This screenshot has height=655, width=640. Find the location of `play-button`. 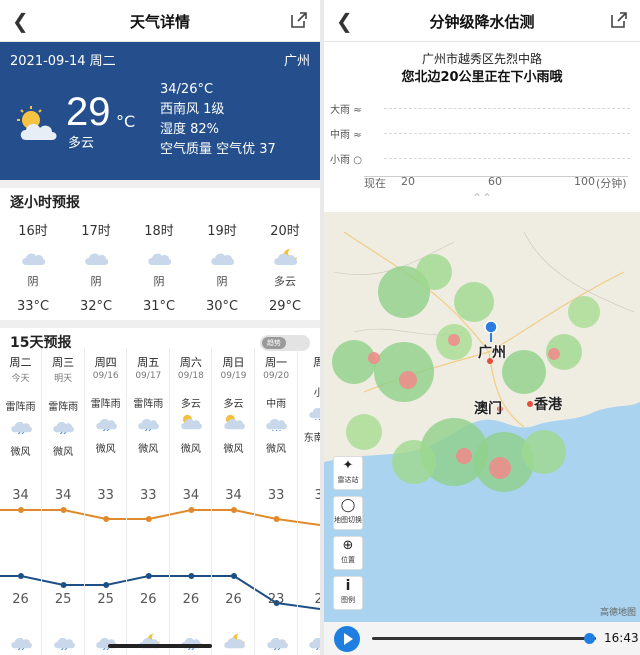

play-button is located at coordinates (347, 639).